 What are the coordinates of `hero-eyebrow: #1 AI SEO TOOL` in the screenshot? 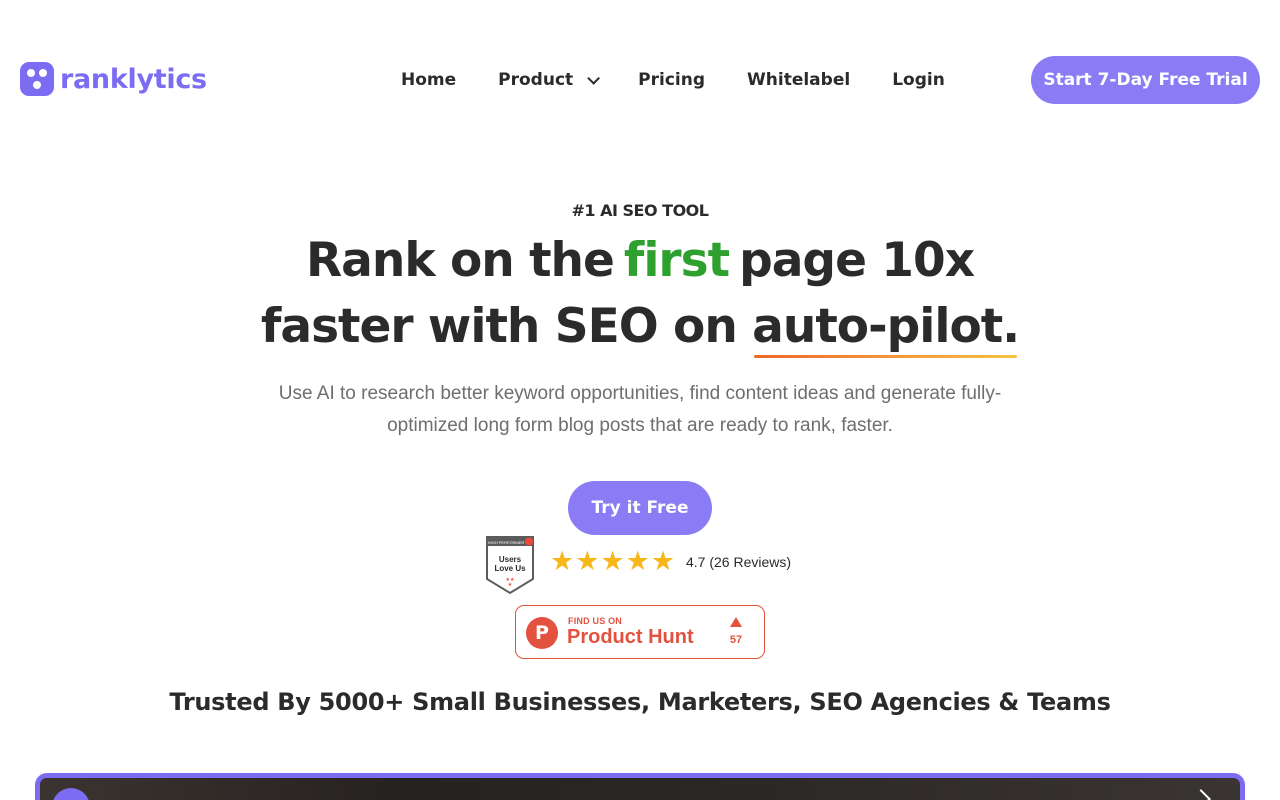 It's located at (640, 210).